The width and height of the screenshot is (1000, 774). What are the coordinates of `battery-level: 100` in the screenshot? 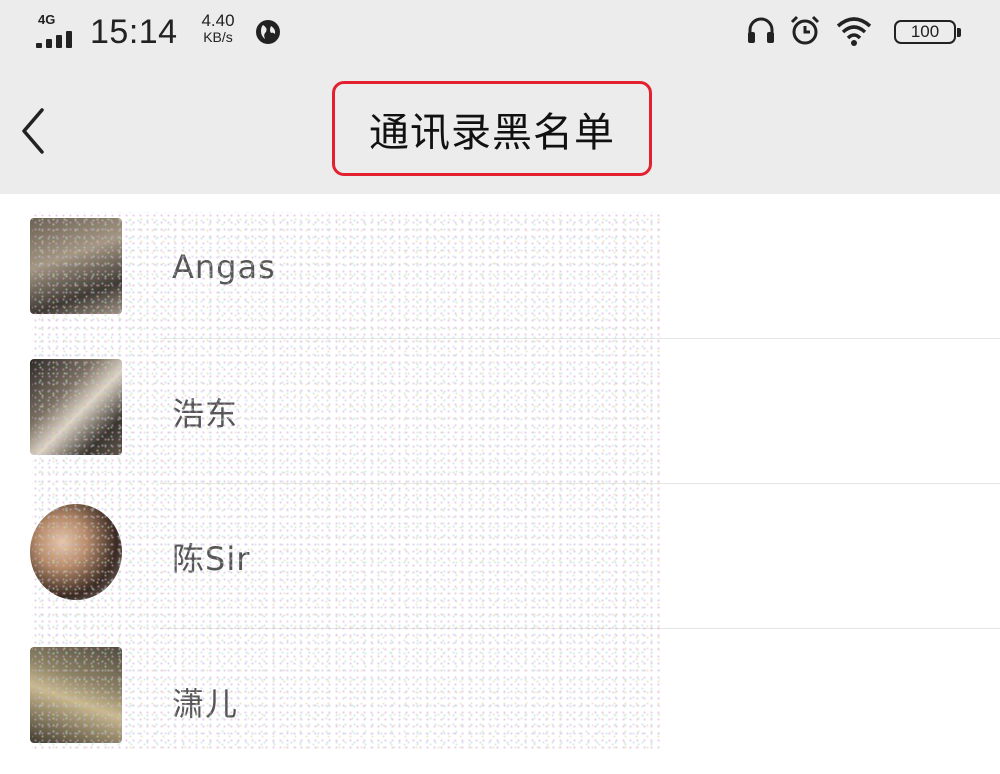 It's located at (925, 31).